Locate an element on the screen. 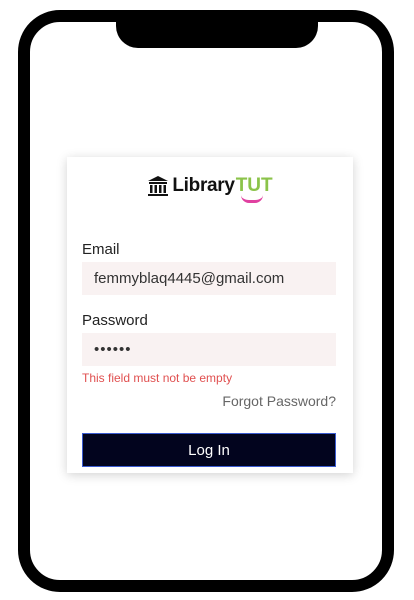 The width and height of the screenshot is (414, 600). library-logo: Library TUT is located at coordinates (210, 188).